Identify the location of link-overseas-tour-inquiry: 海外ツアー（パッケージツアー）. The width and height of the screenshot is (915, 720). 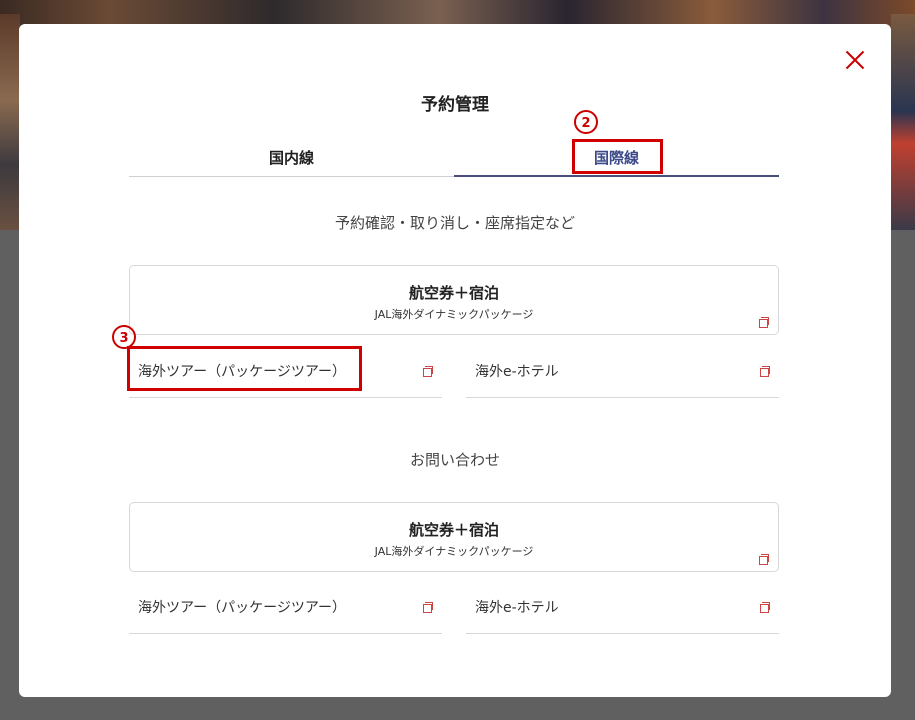
(285, 606).